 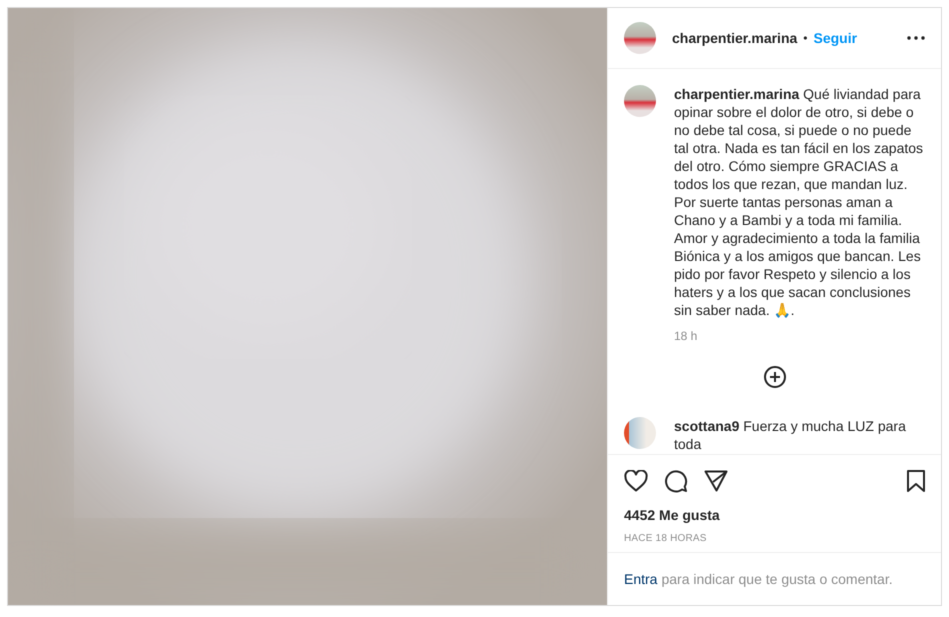 I want to click on login-link: Entra, so click(x=641, y=579).